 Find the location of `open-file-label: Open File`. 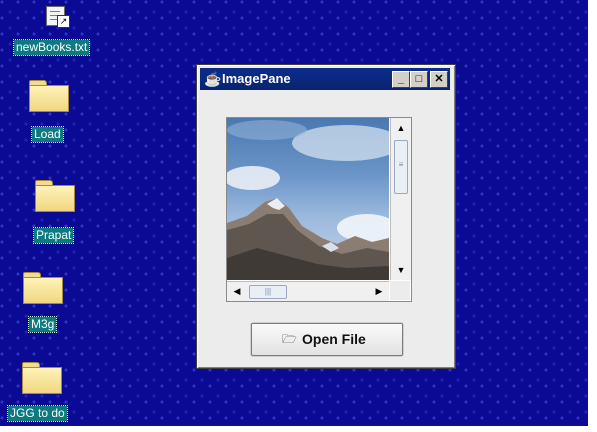

open-file-label: Open File is located at coordinates (334, 339).